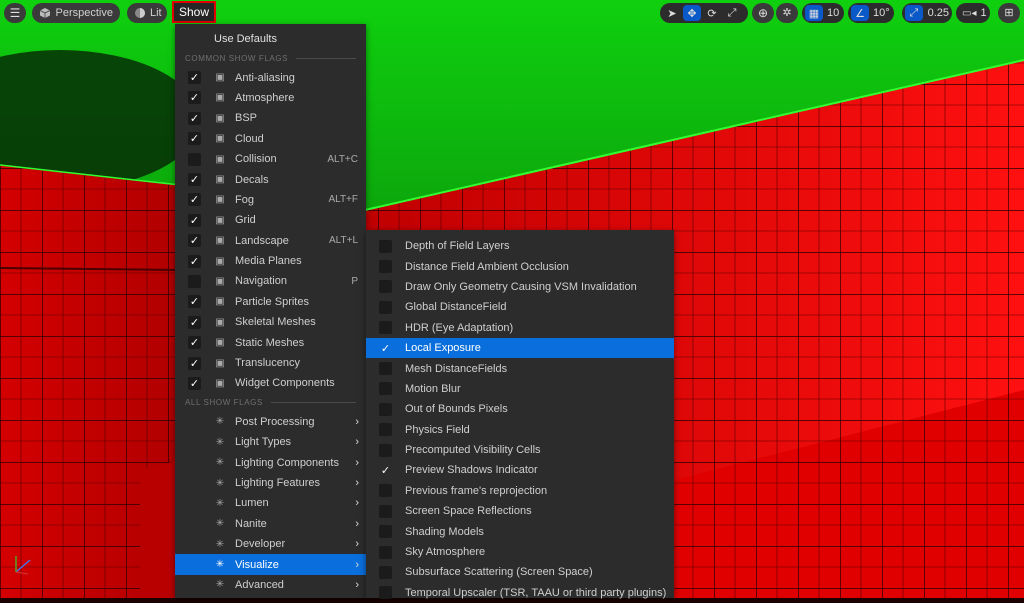 This screenshot has width=1024, height=603. I want to click on show-flag-item: ✓ ▣ Decals, so click(270, 179).